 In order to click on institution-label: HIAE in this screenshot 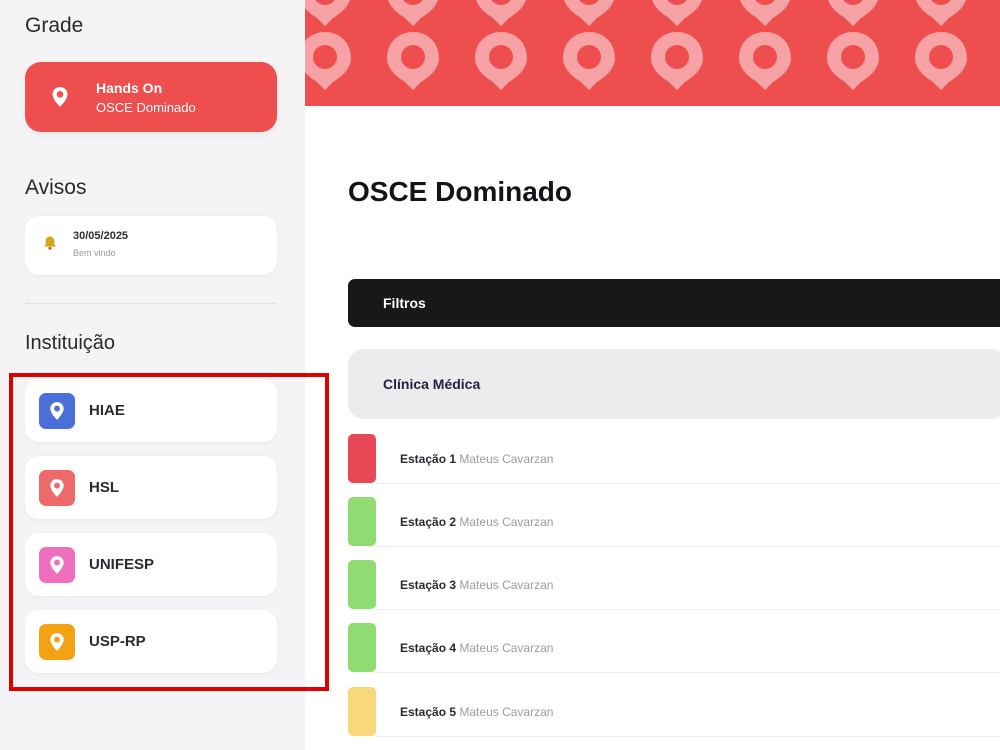, I will do `click(107, 410)`.